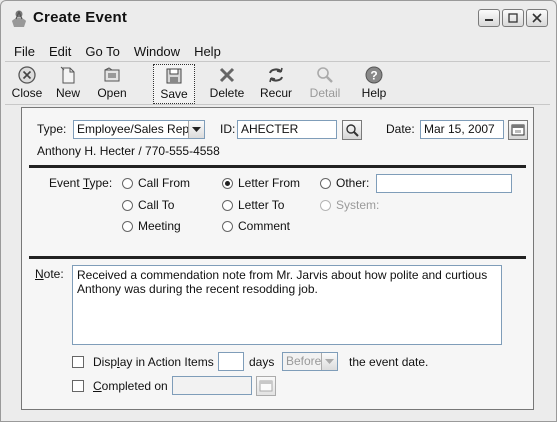 This screenshot has width=557, height=422. I want to click on delete-button: Delete, so click(227, 84).